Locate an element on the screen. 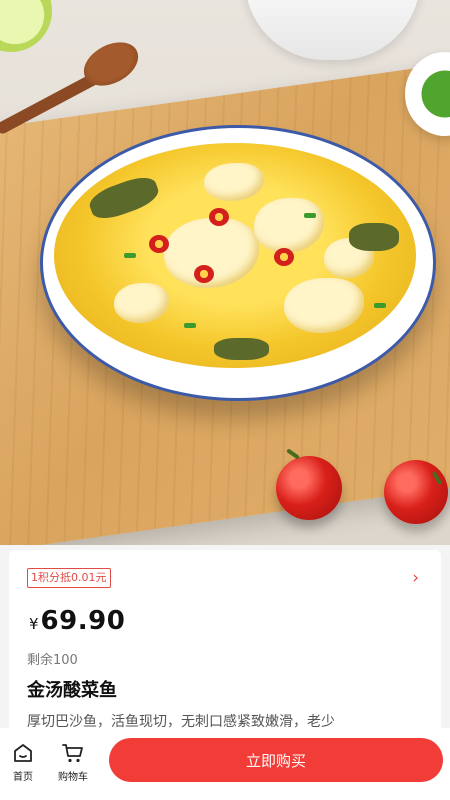 The width and height of the screenshot is (450, 800). price-value: 69.90 is located at coordinates (83, 621).